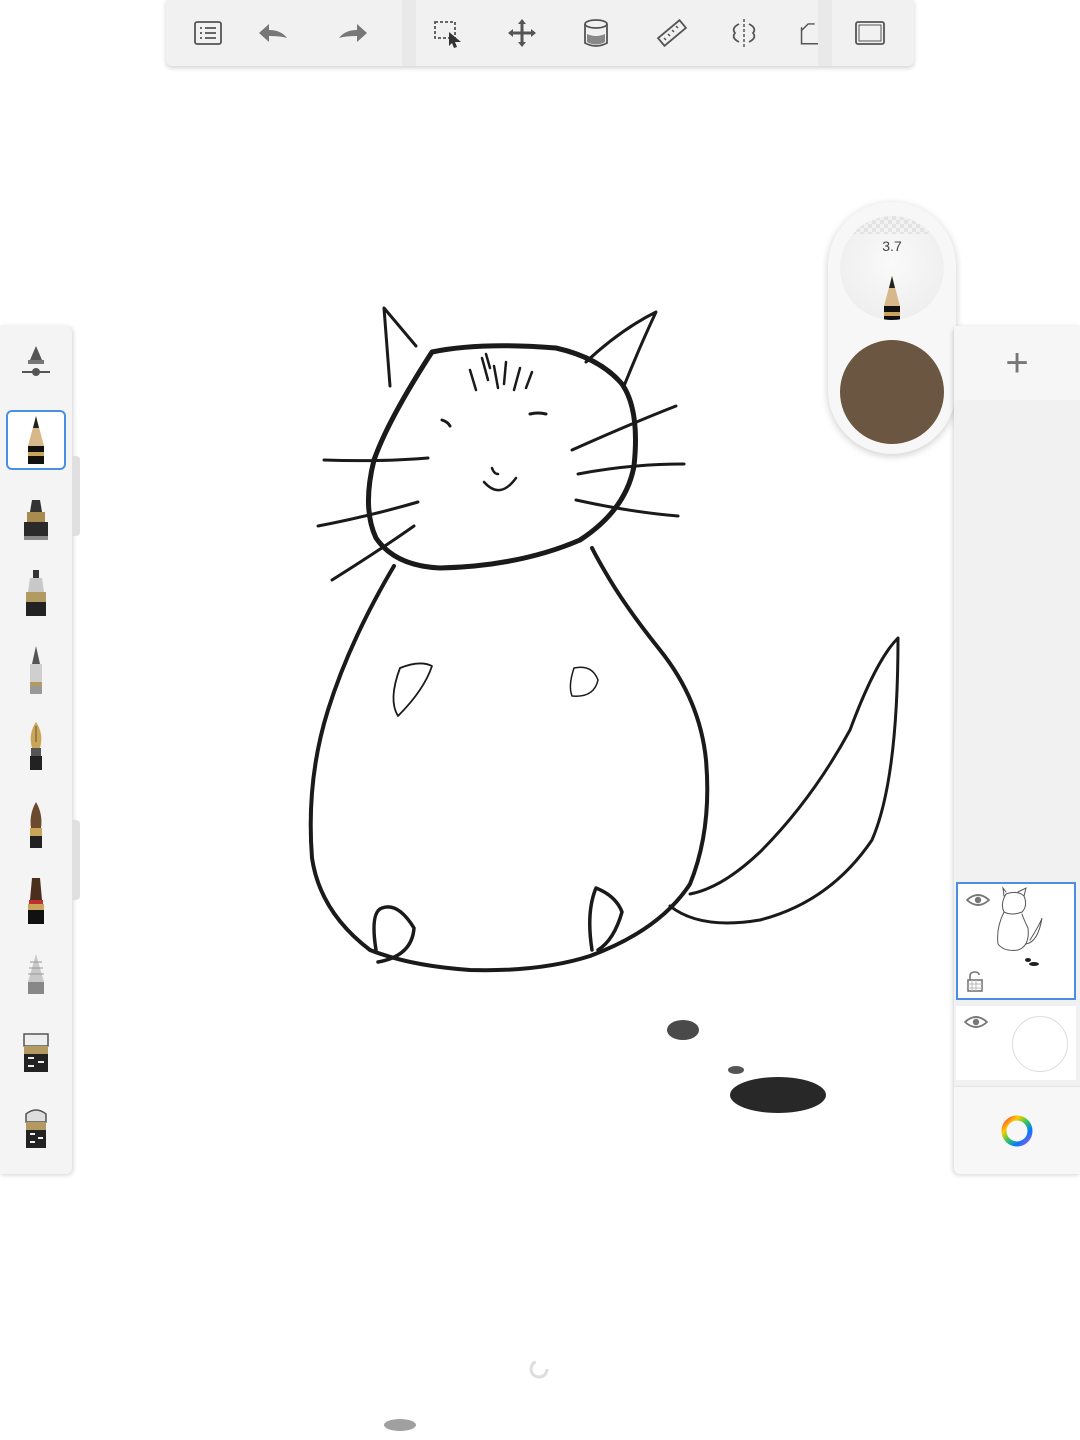  I want to click on marker-icon, so click(36, 520).